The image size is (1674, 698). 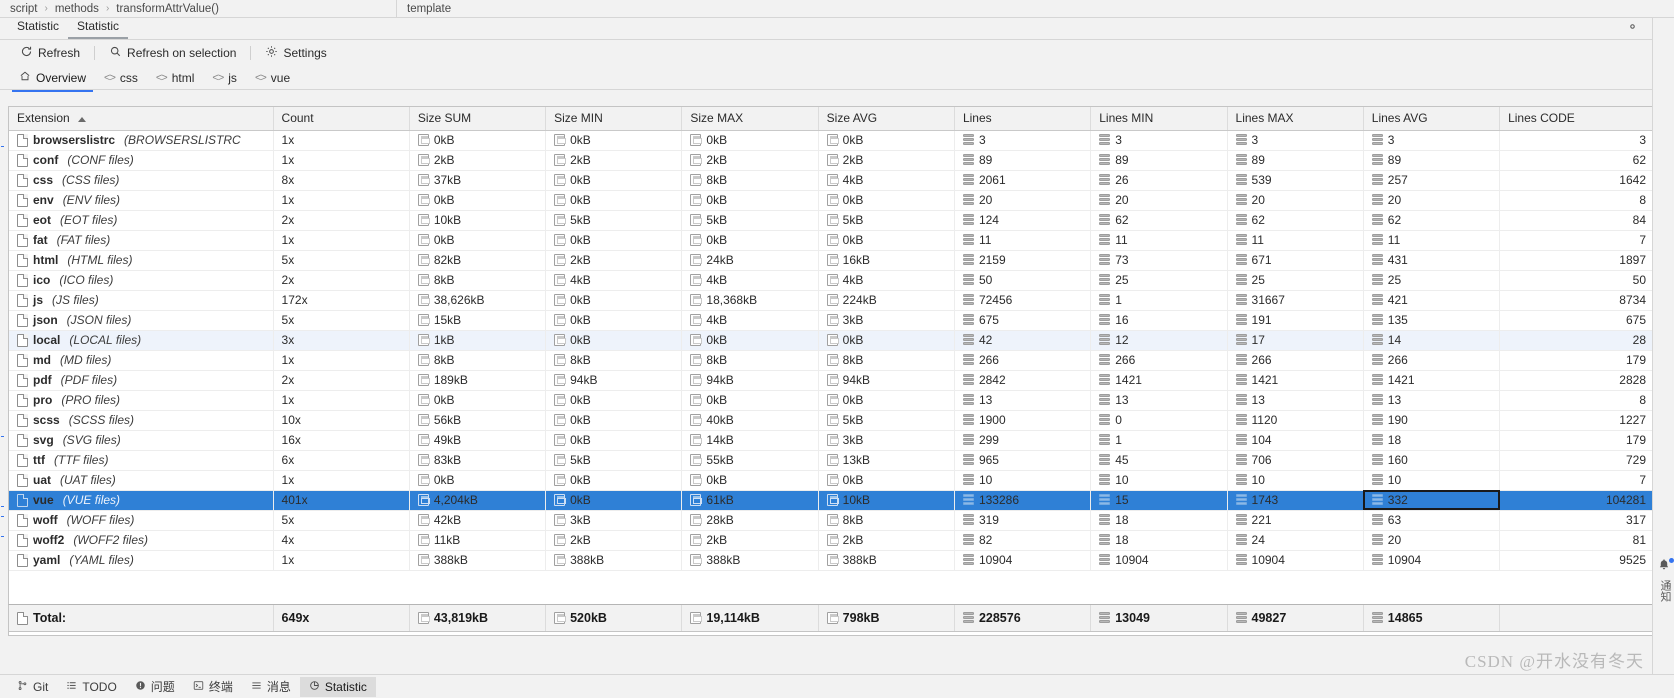 What do you see at coordinates (1295, 440) in the screenshot?
I see `cell-lines-max: 104` at bounding box center [1295, 440].